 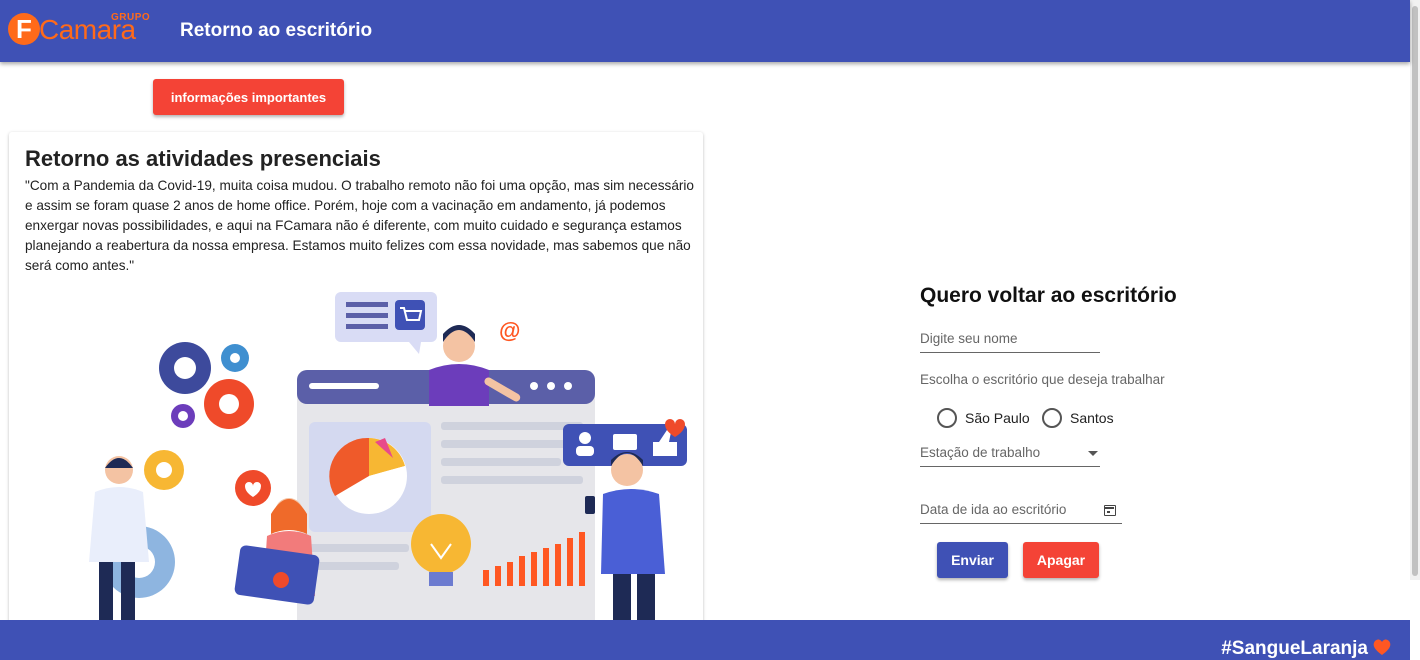 I want to click on name-field, so click(x=1010, y=341).